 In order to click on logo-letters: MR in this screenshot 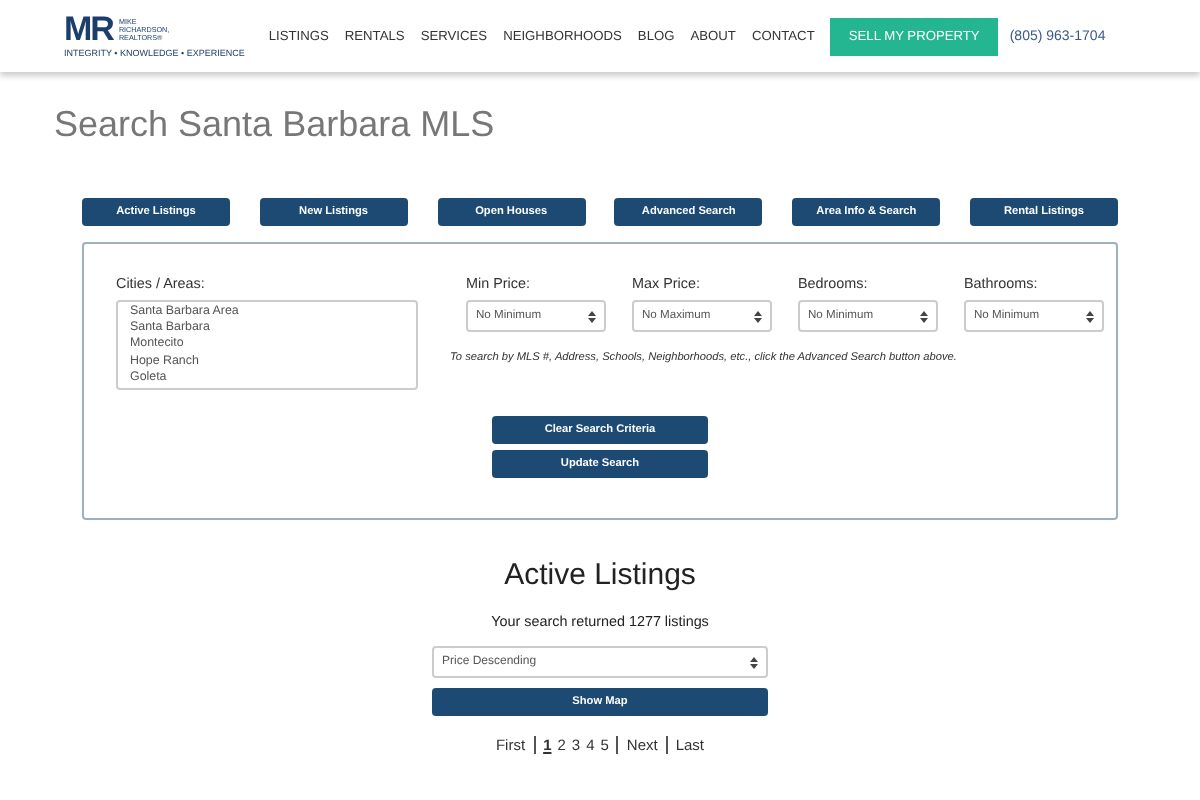, I will do `click(88, 29)`.